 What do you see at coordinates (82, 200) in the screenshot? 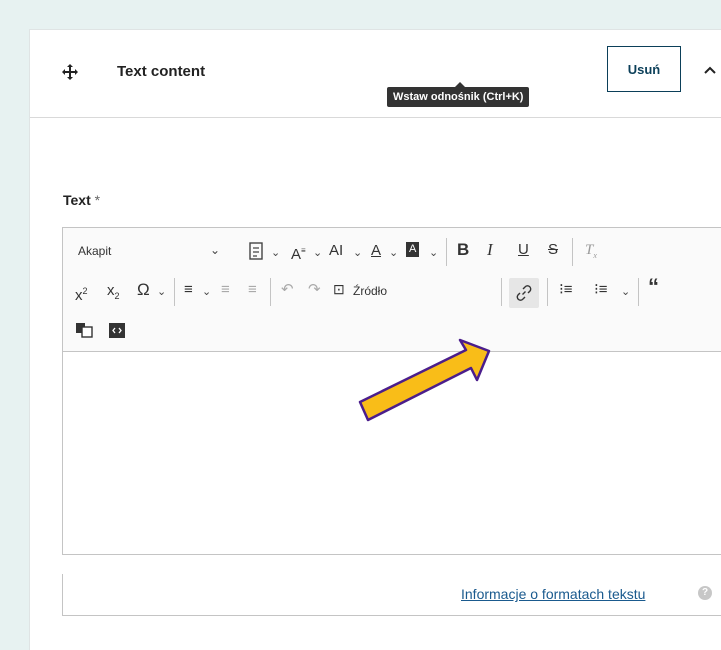
I see `text-field-label: Text *` at bounding box center [82, 200].